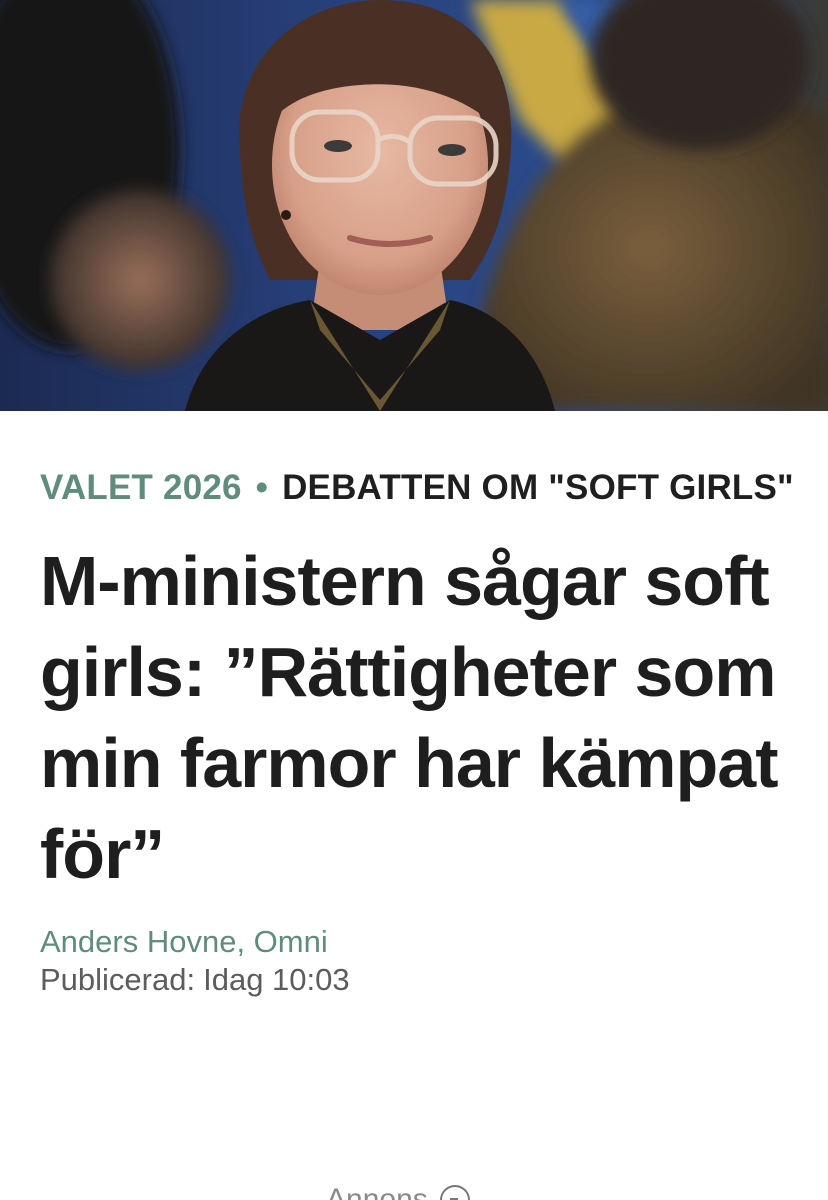  I want to click on published-time: Idag 10:03, so click(276, 979).